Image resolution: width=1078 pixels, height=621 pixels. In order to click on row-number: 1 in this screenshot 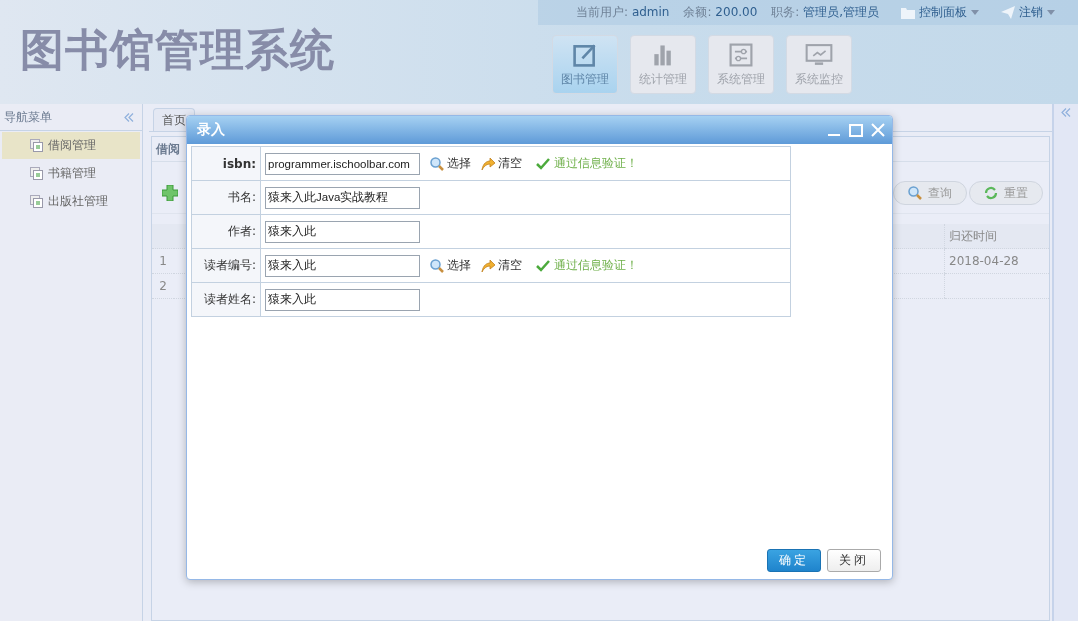, I will do `click(163, 261)`.